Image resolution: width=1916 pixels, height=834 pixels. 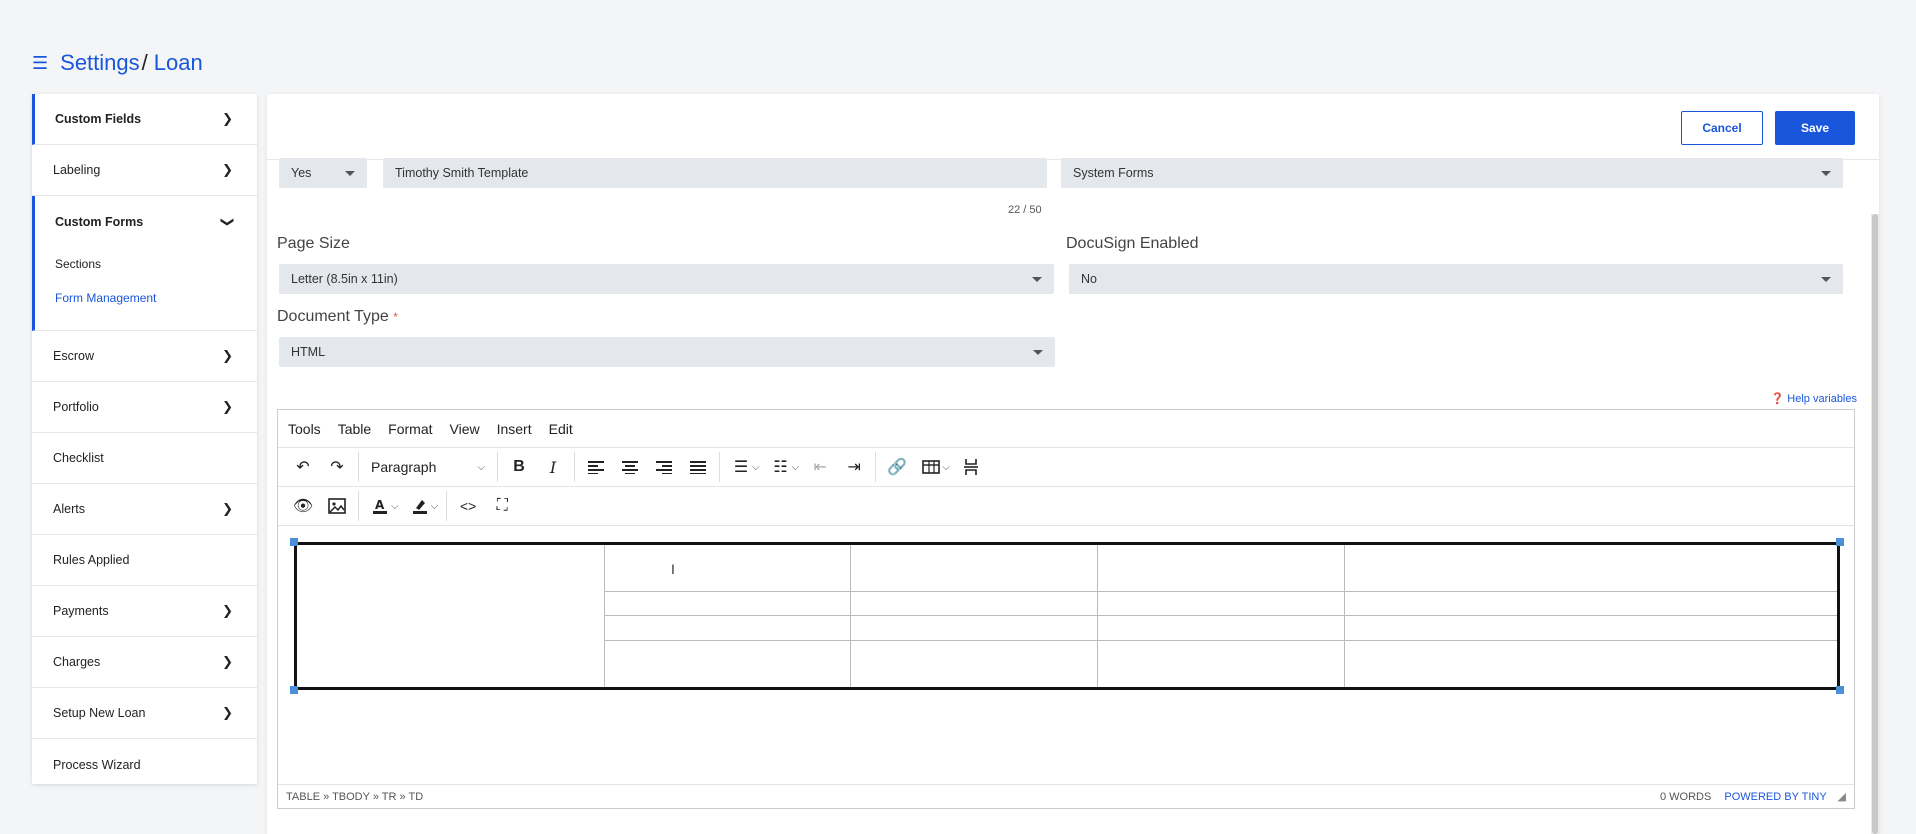 What do you see at coordinates (1815, 128) in the screenshot?
I see `save-button: Save` at bounding box center [1815, 128].